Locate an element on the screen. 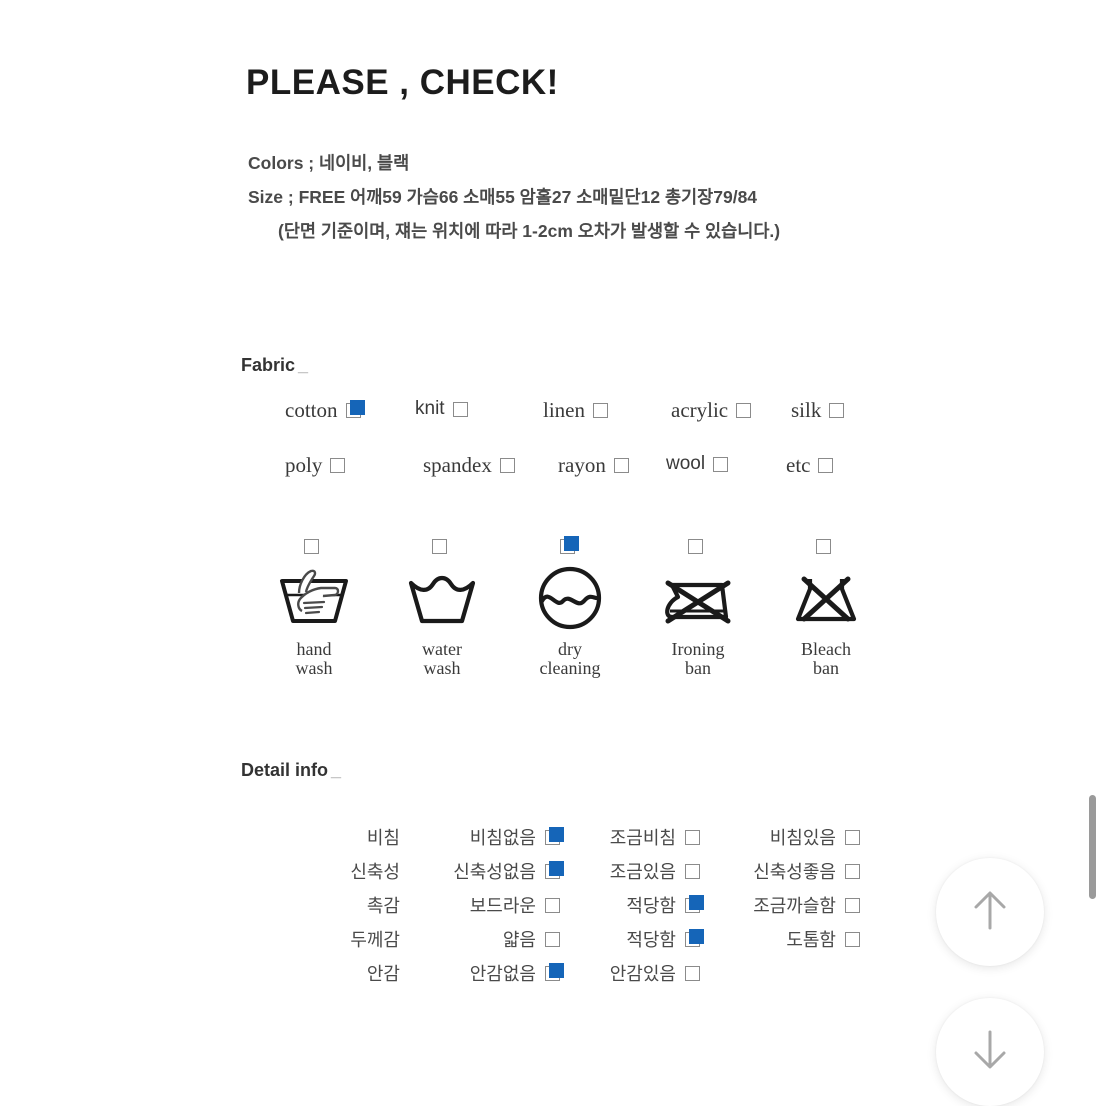  fabric-option-linen: linen is located at coordinates (607, 410).